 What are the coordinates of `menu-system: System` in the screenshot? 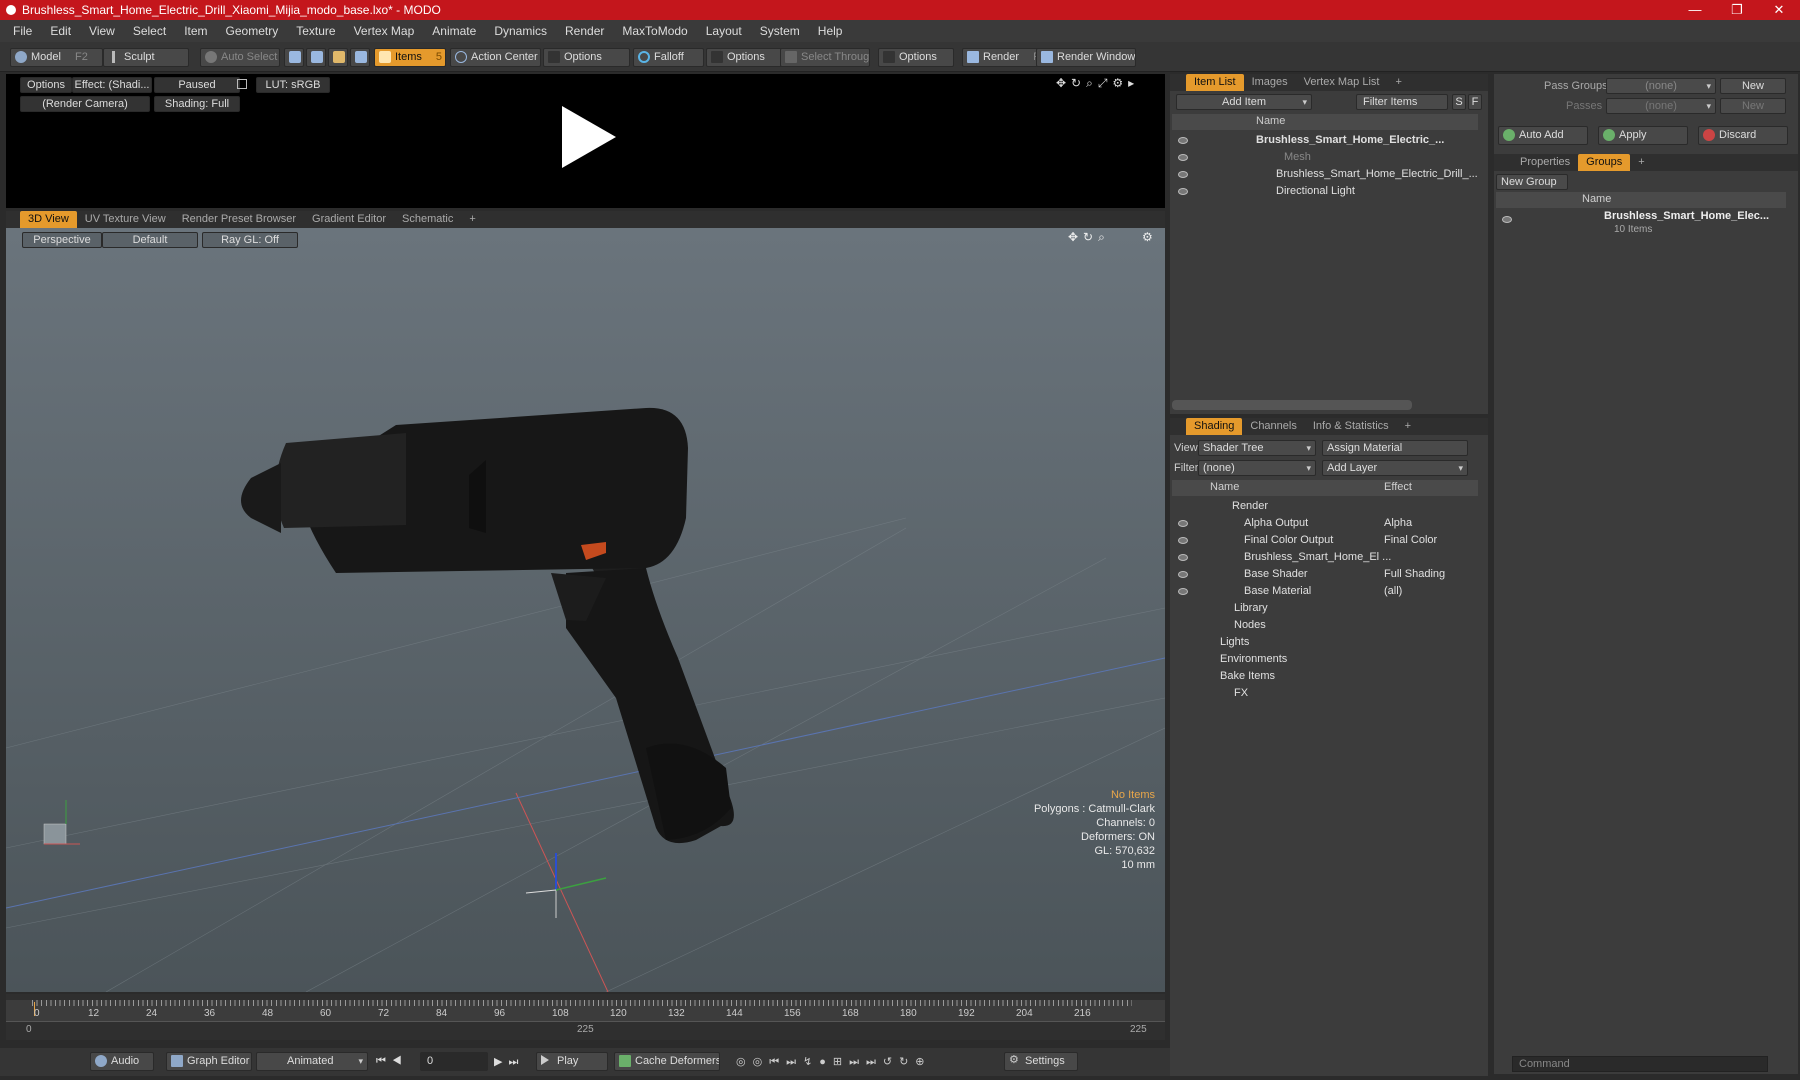 It's located at (780, 31).